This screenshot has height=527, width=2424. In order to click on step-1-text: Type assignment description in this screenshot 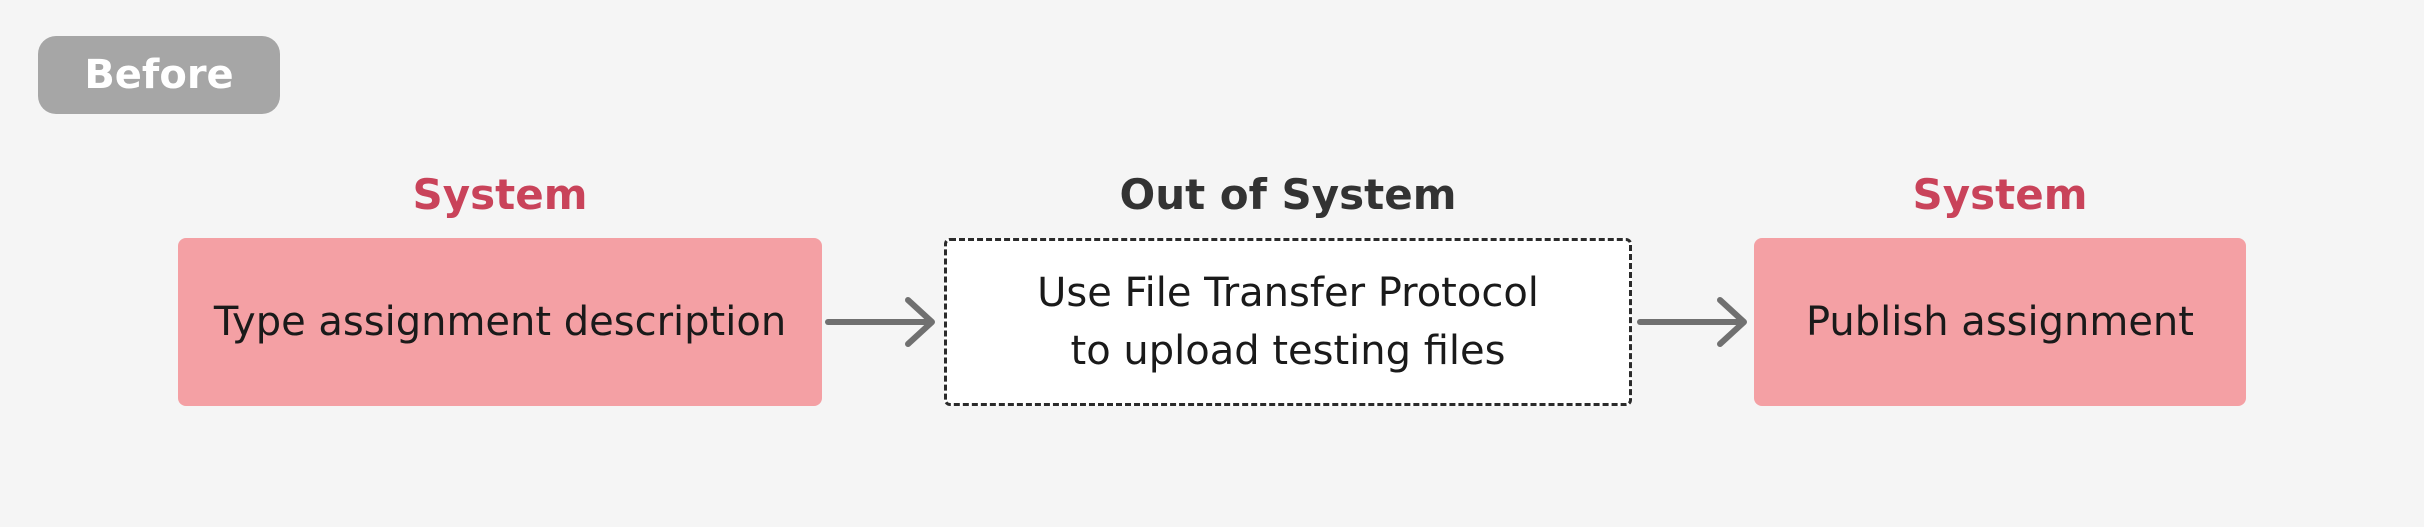, I will do `click(500, 322)`.